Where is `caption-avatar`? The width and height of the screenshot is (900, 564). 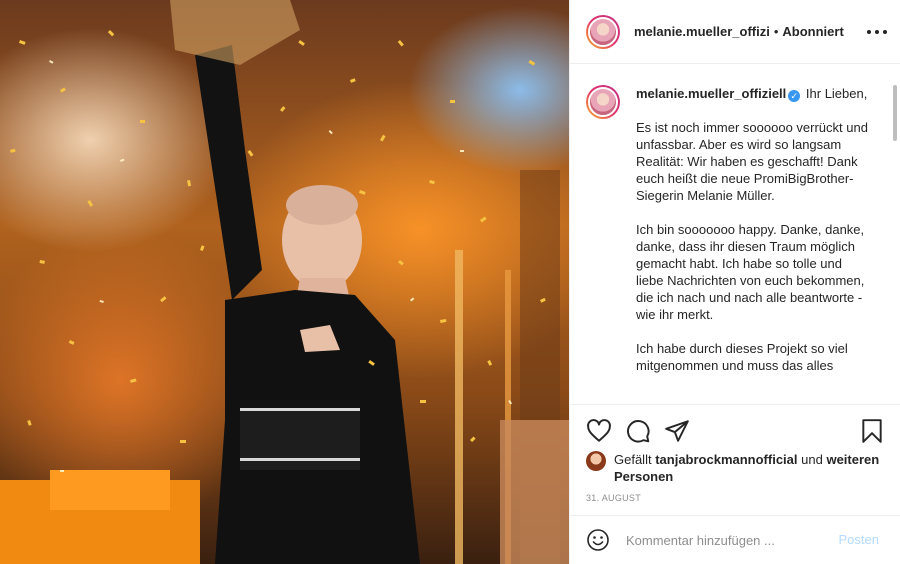 caption-avatar is located at coordinates (603, 102).